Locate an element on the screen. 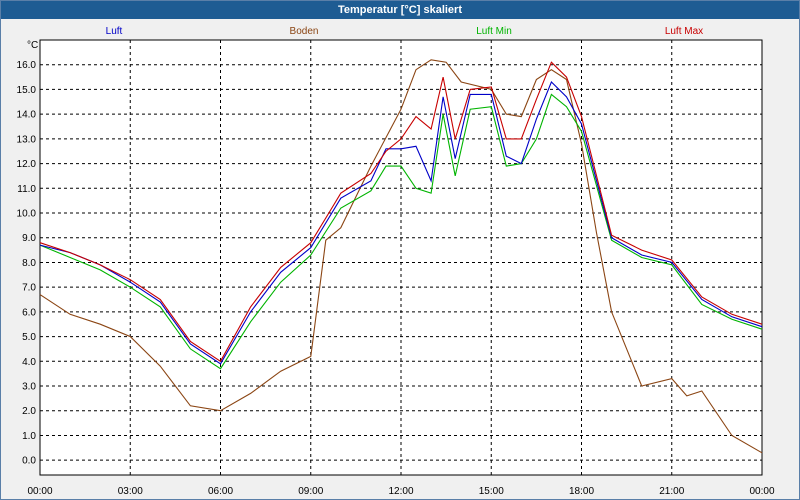  y-tick-label: 2.0 is located at coordinates (29, 411).